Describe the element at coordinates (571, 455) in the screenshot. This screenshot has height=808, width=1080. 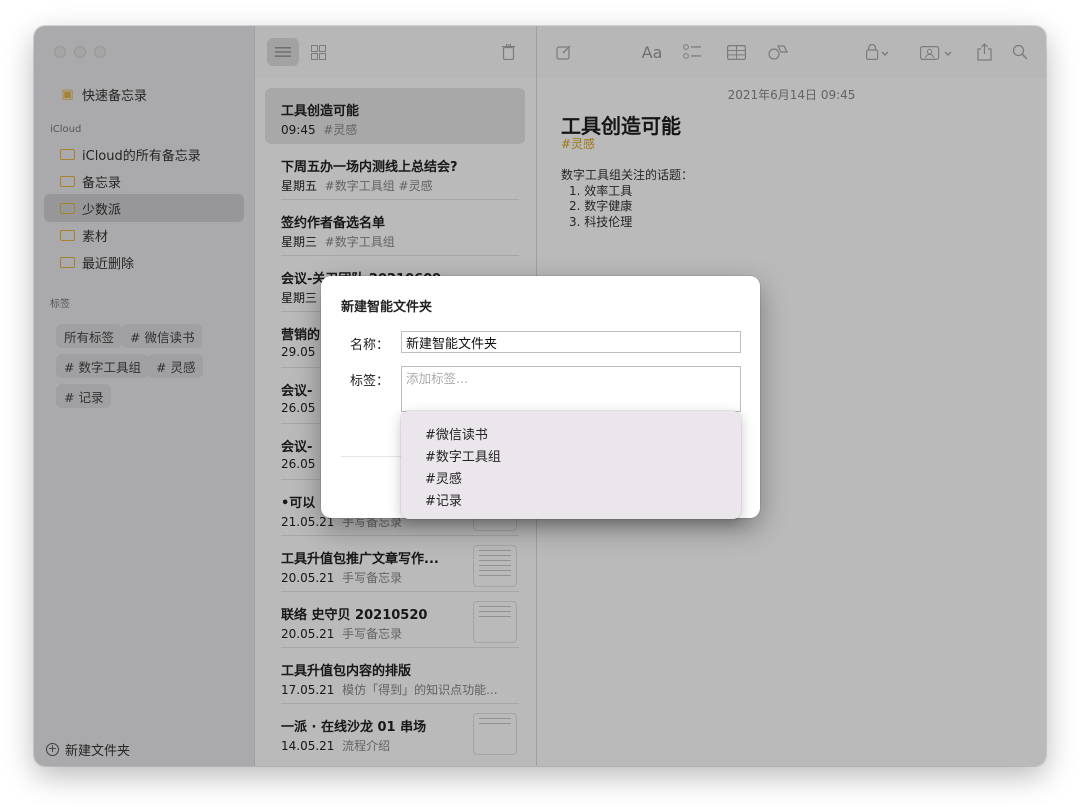
I see `tag-suggestion-item: #数字工具组` at that location.